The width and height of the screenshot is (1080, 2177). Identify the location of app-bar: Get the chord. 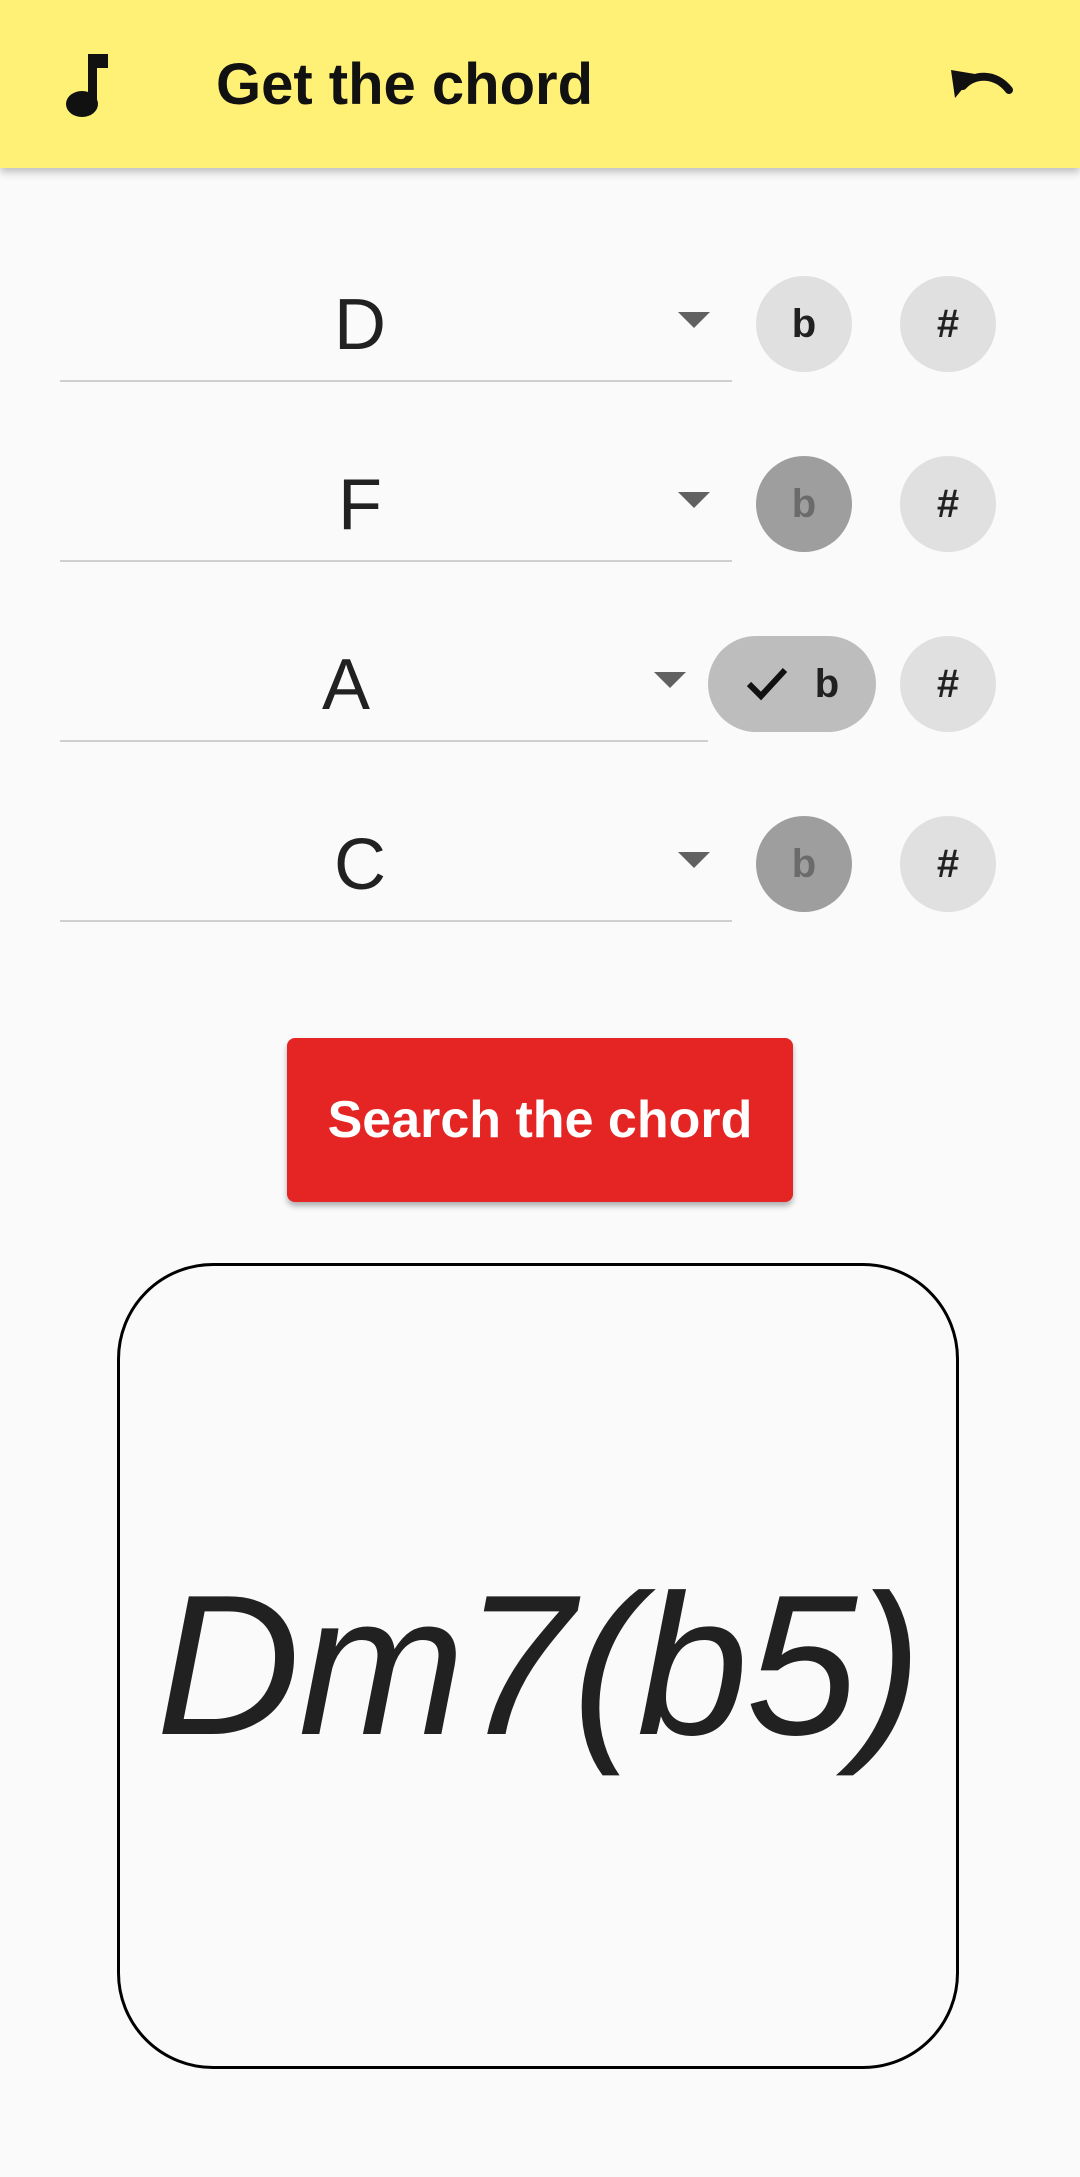
(540, 84).